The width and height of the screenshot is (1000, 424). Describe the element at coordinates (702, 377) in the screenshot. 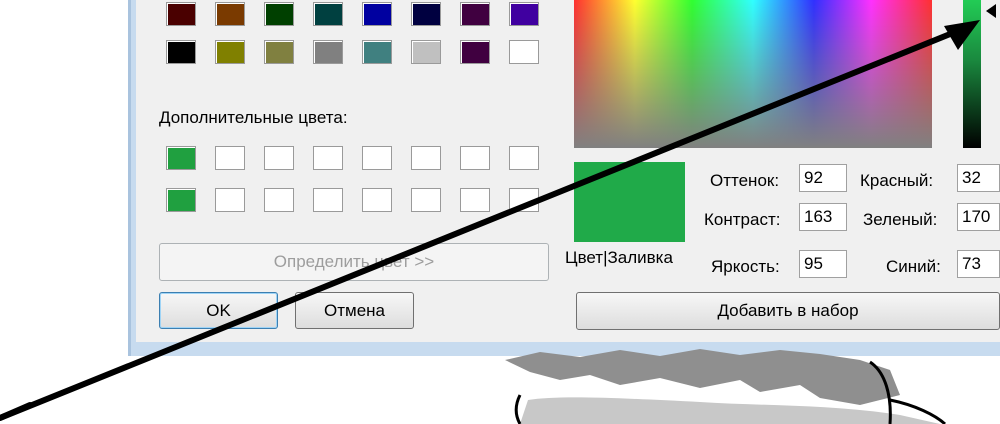

I see `sketch-gray-fill` at that location.